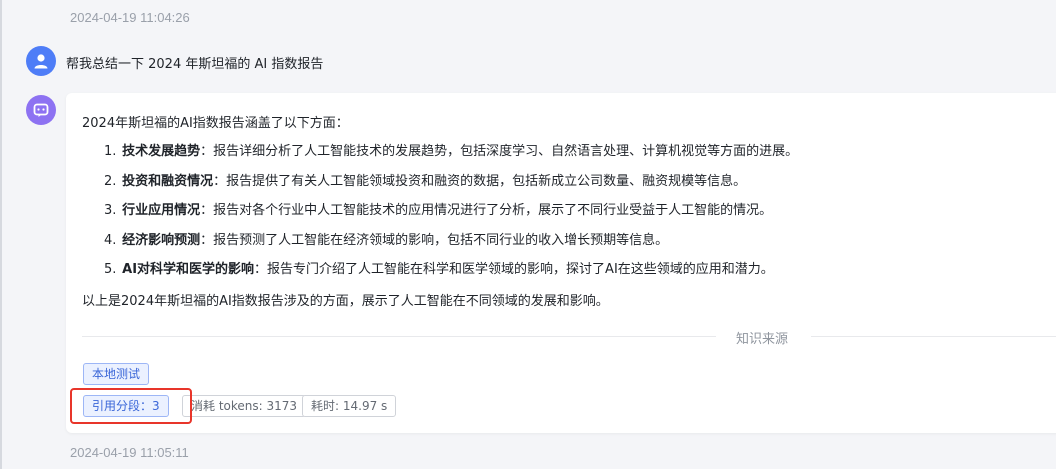  I want to click on user-avatar, so click(41, 61).